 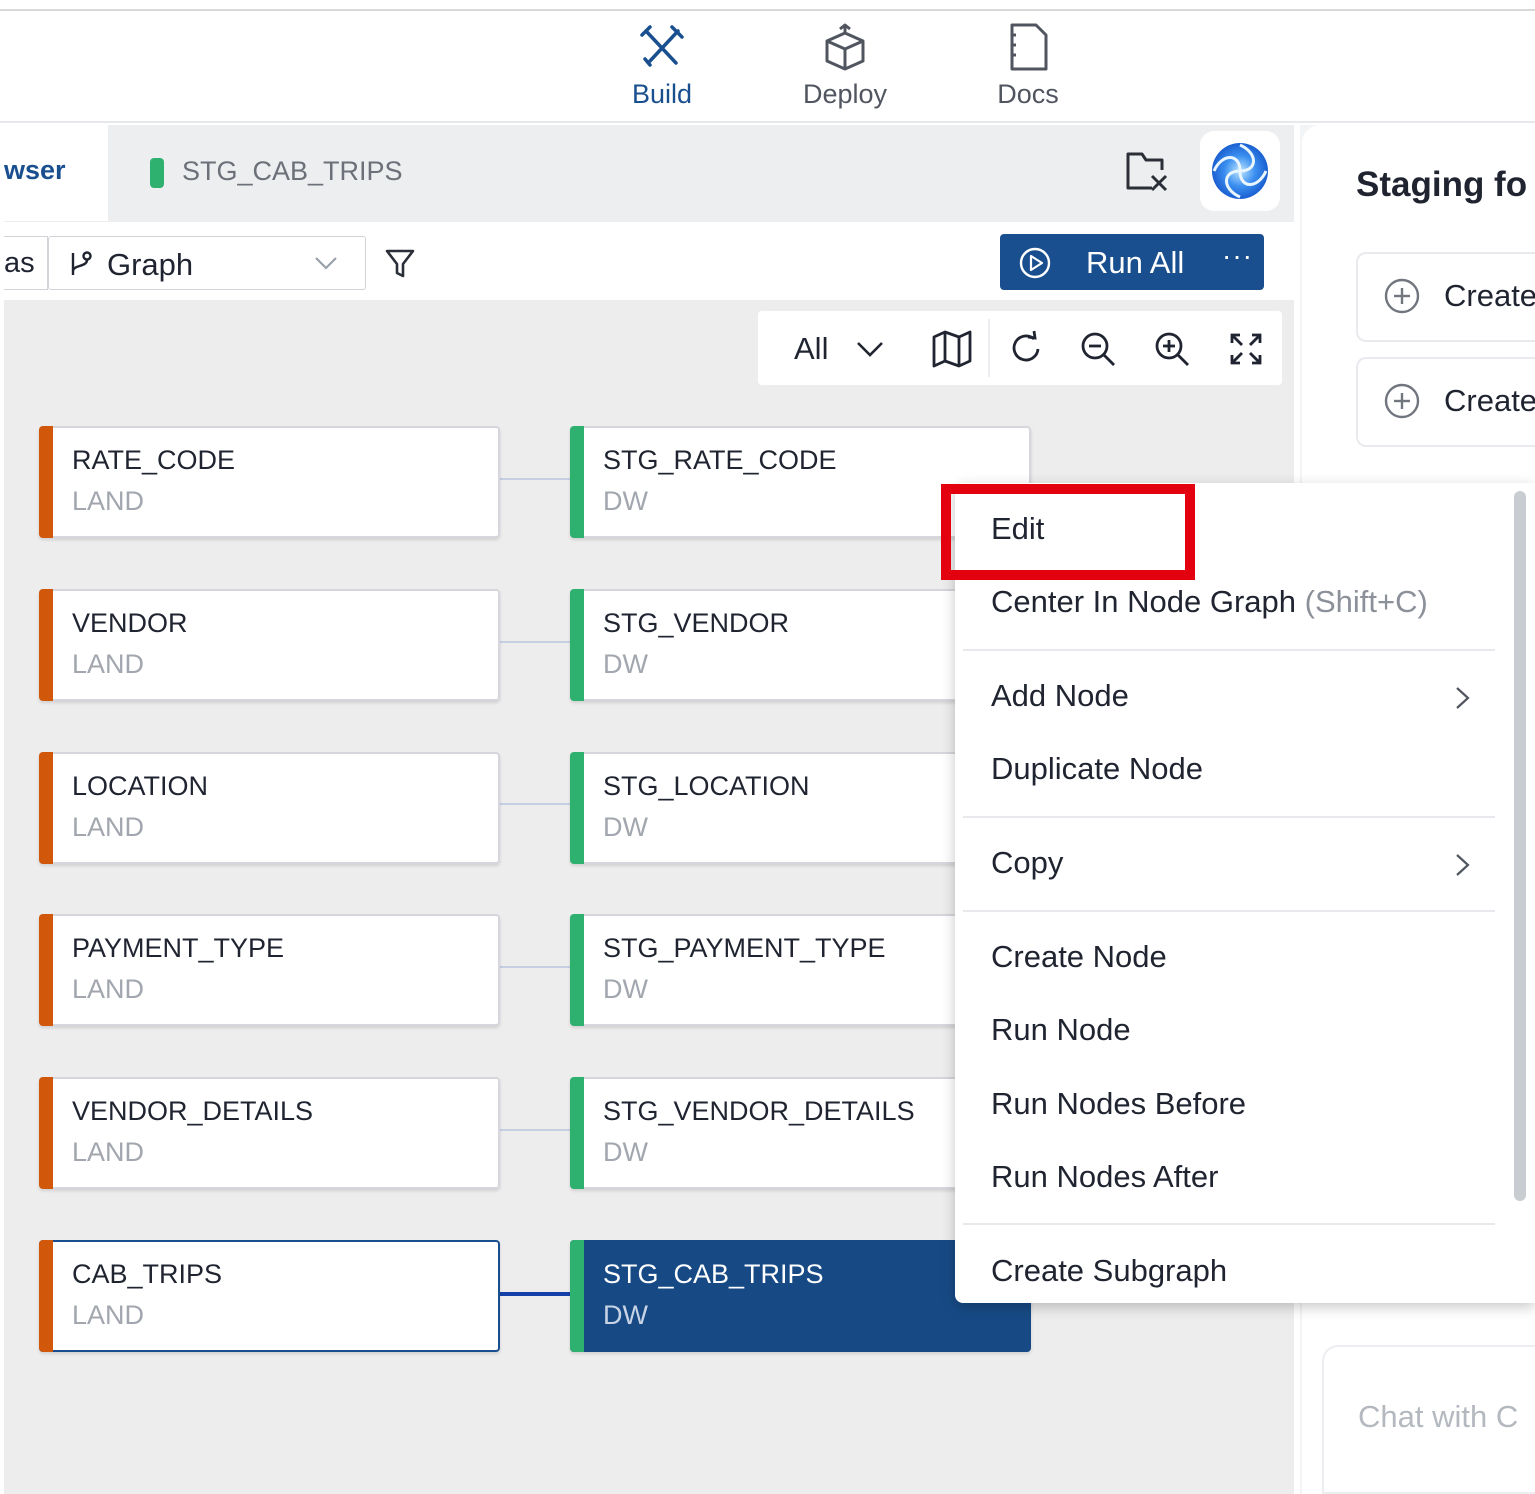 I want to click on menu-item-center-shortcut: (Shift+C), so click(x=1366, y=601).